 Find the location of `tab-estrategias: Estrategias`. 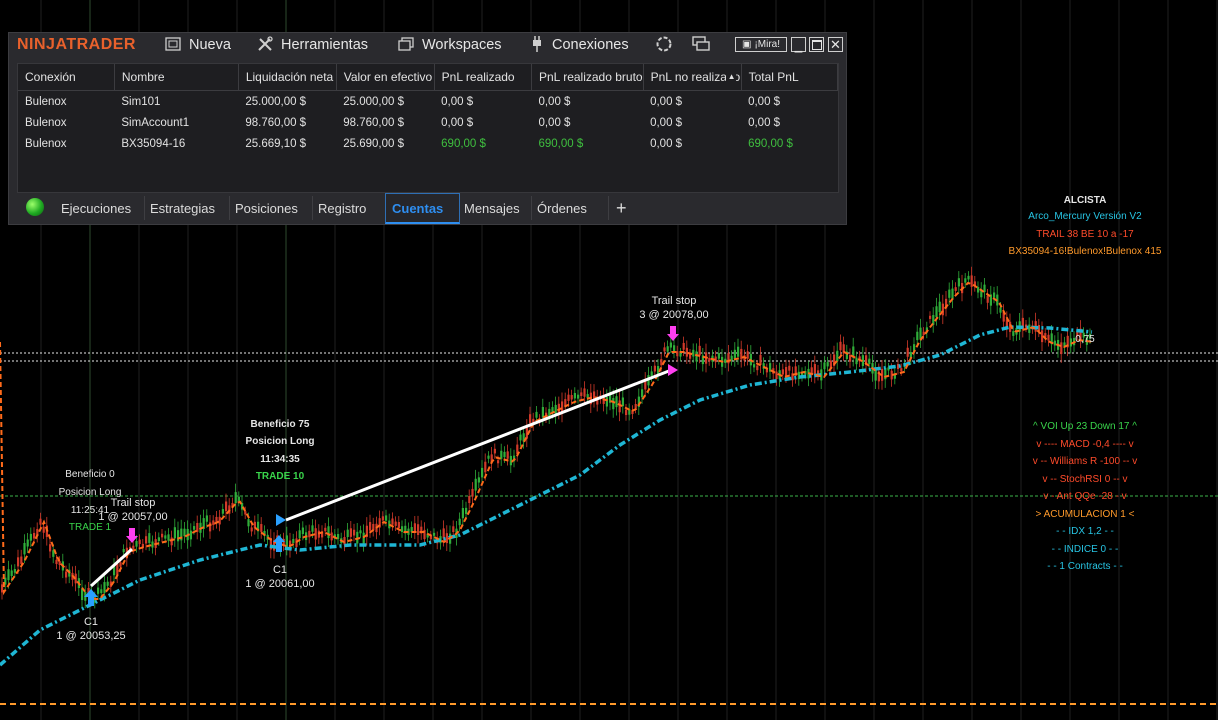

tab-estrategias: Estrategias is located at coordinates (187, 208).